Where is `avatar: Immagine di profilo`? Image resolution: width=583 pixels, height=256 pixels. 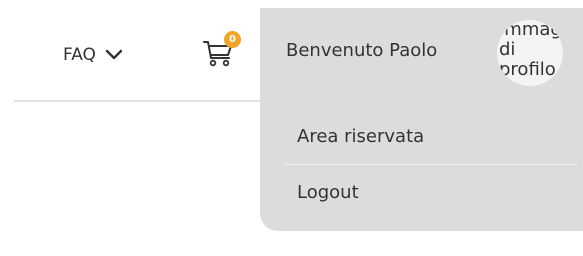 avatar: Immagine di profilo is located at coordinates (530, 53).